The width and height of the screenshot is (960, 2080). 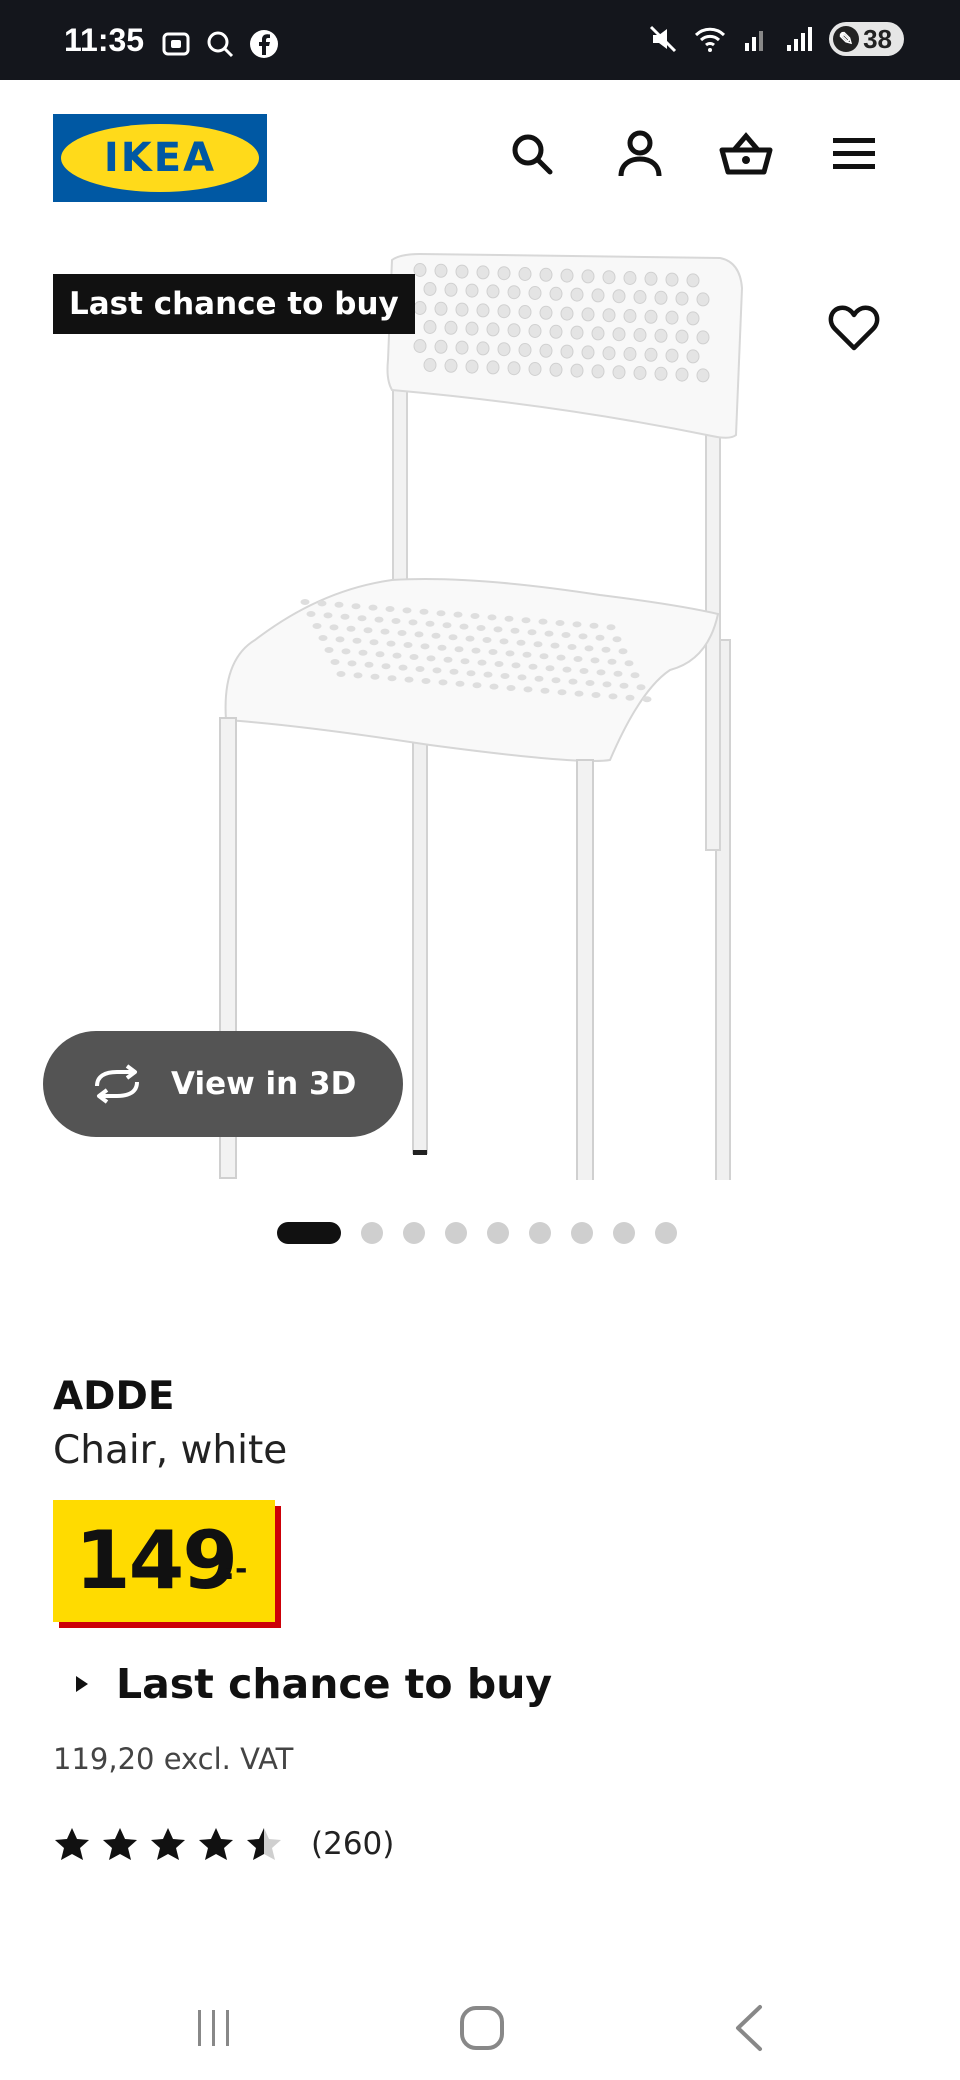 What do you see at coordinates (710, 39) in the screenshot?
I see `wifi-icon` at bounding box center [710, 39].